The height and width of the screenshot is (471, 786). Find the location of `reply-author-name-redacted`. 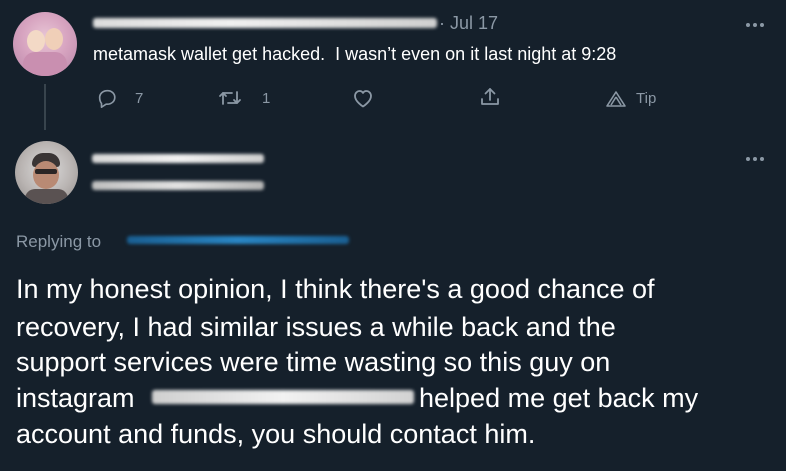

reply-author-name-redacted is located at coordinates (178, 158).